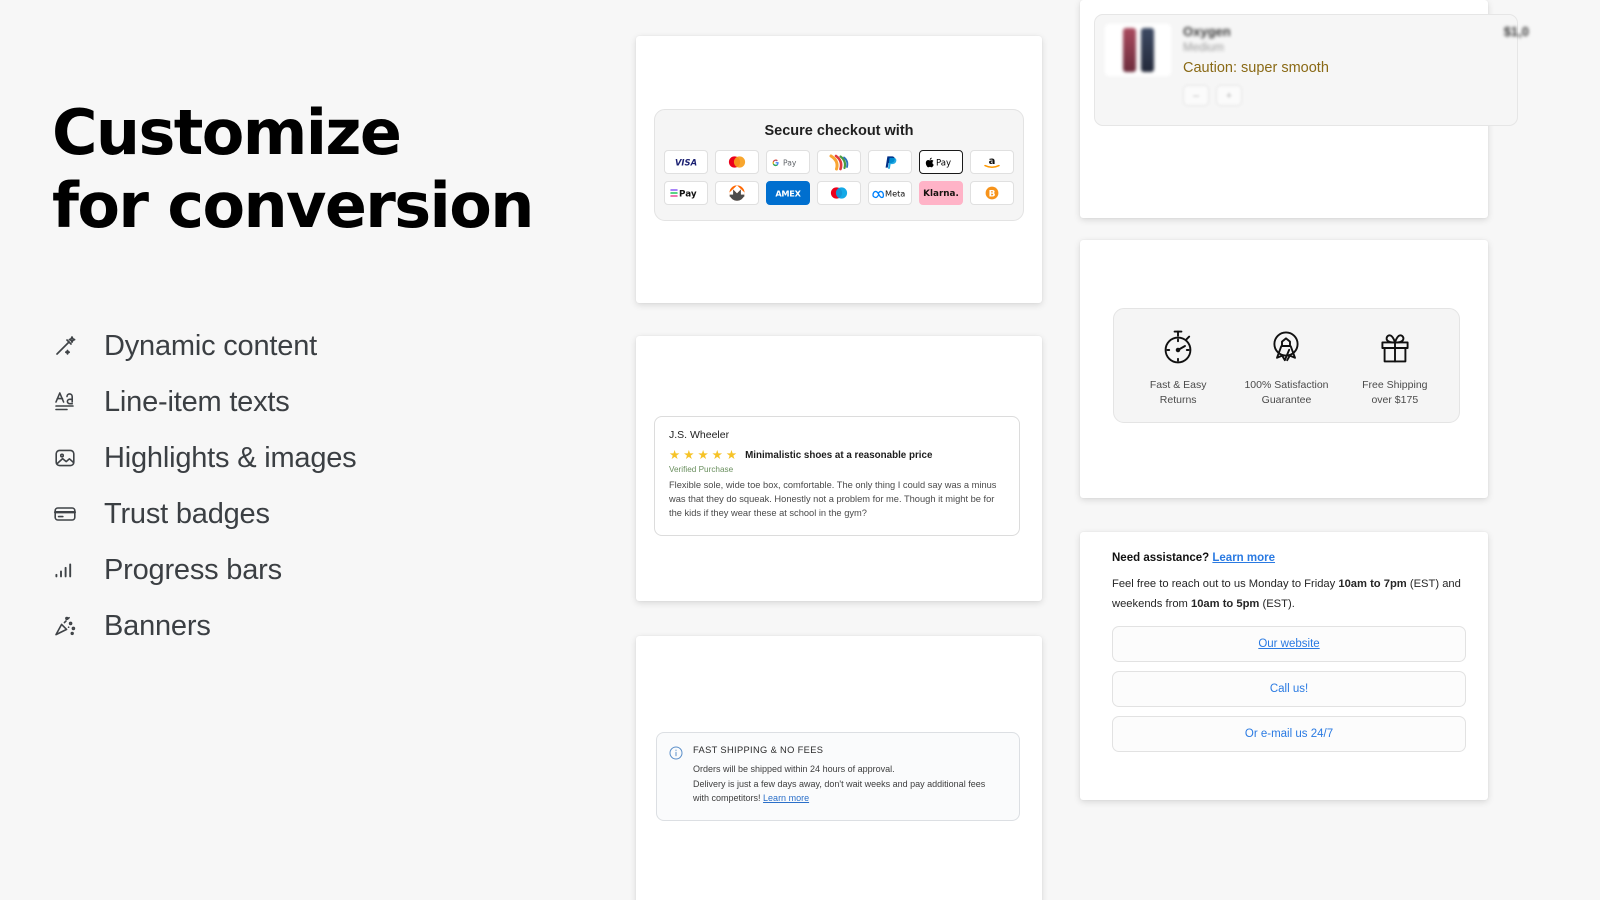 This screenshot has width=1600, height=900. Describe the element at coordinates (197, 401) in the screenshot. I see `feature-label: Line-item texts` at that location.